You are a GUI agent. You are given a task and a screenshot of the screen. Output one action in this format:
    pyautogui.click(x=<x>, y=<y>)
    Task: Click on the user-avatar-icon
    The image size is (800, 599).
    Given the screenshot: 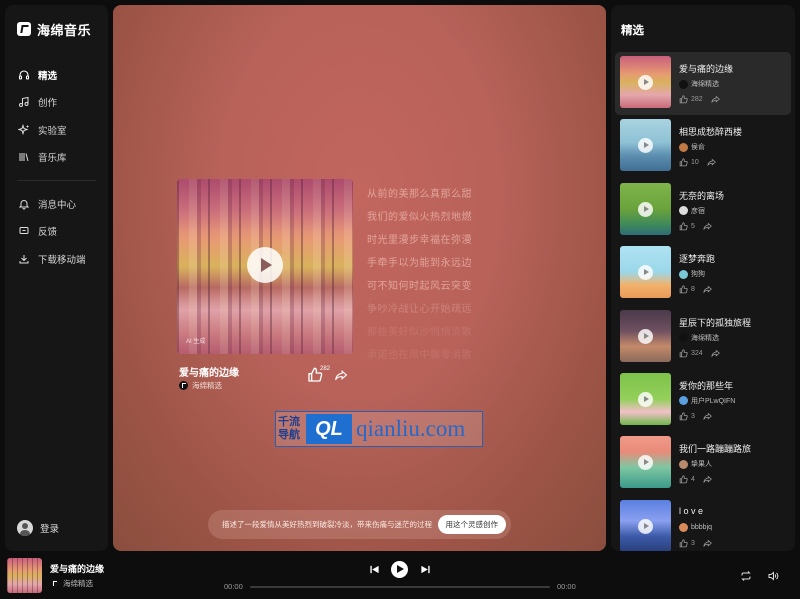 What is the action you would take?
    pyautogui.click(x=25, y=528)
    